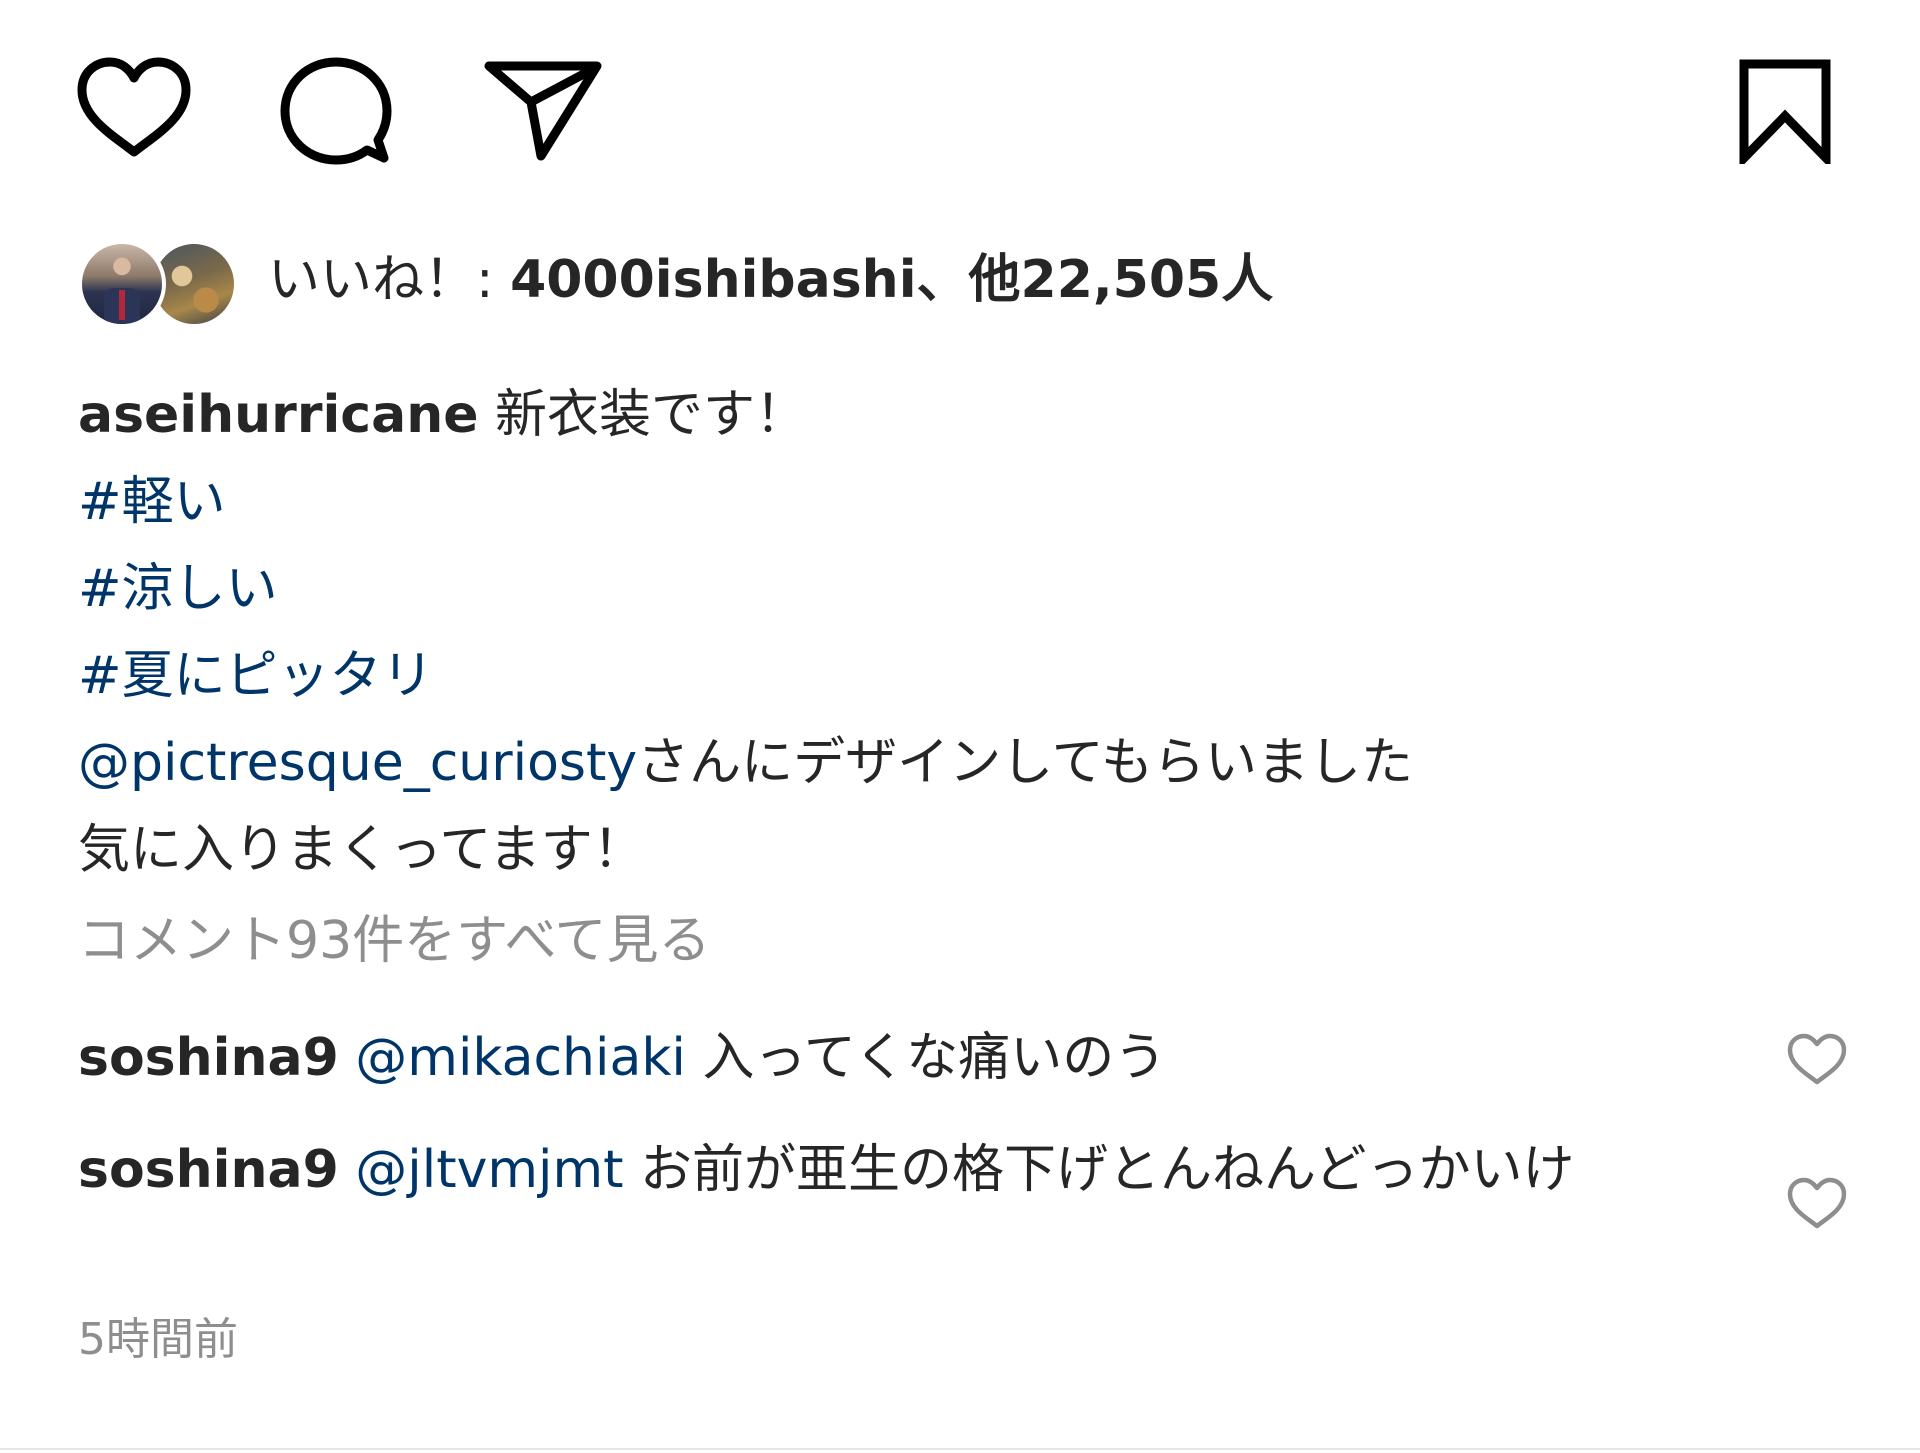 This screenshot has width=1920, height=1453. I want to click on mention-line: @pictresque_curiostyさんにデザインしてもらいました, so click(928, 763).